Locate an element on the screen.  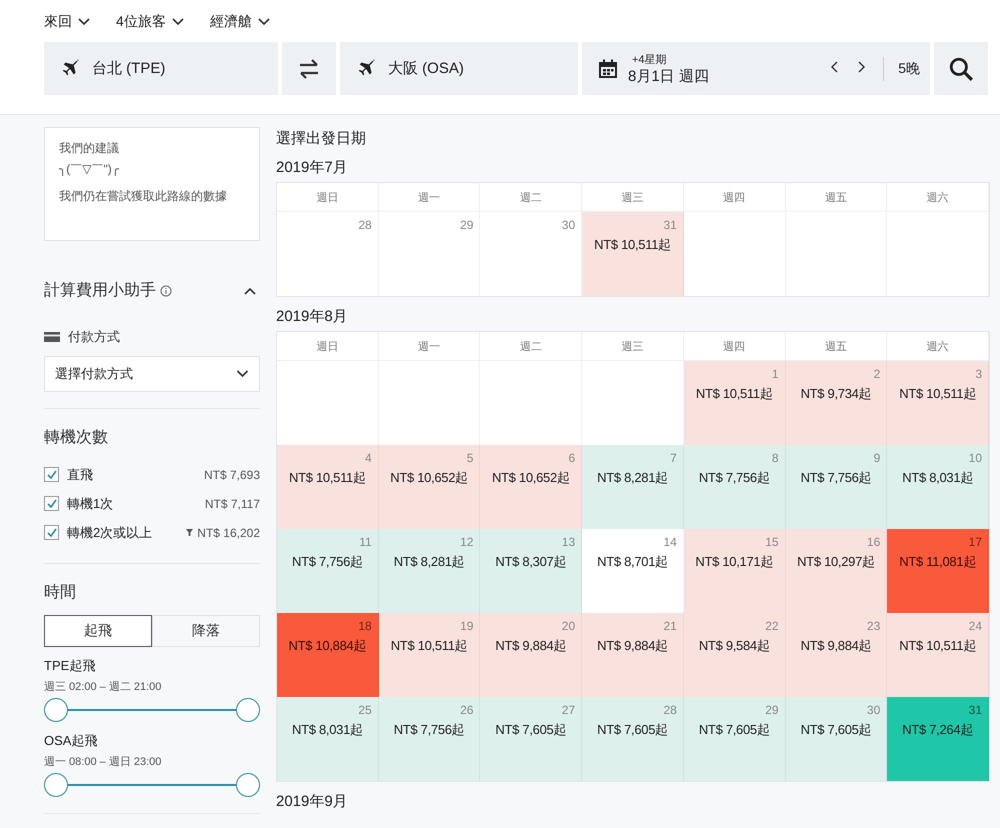
price-text: NT$ 9,884起 is located at coordinates (836, 646).